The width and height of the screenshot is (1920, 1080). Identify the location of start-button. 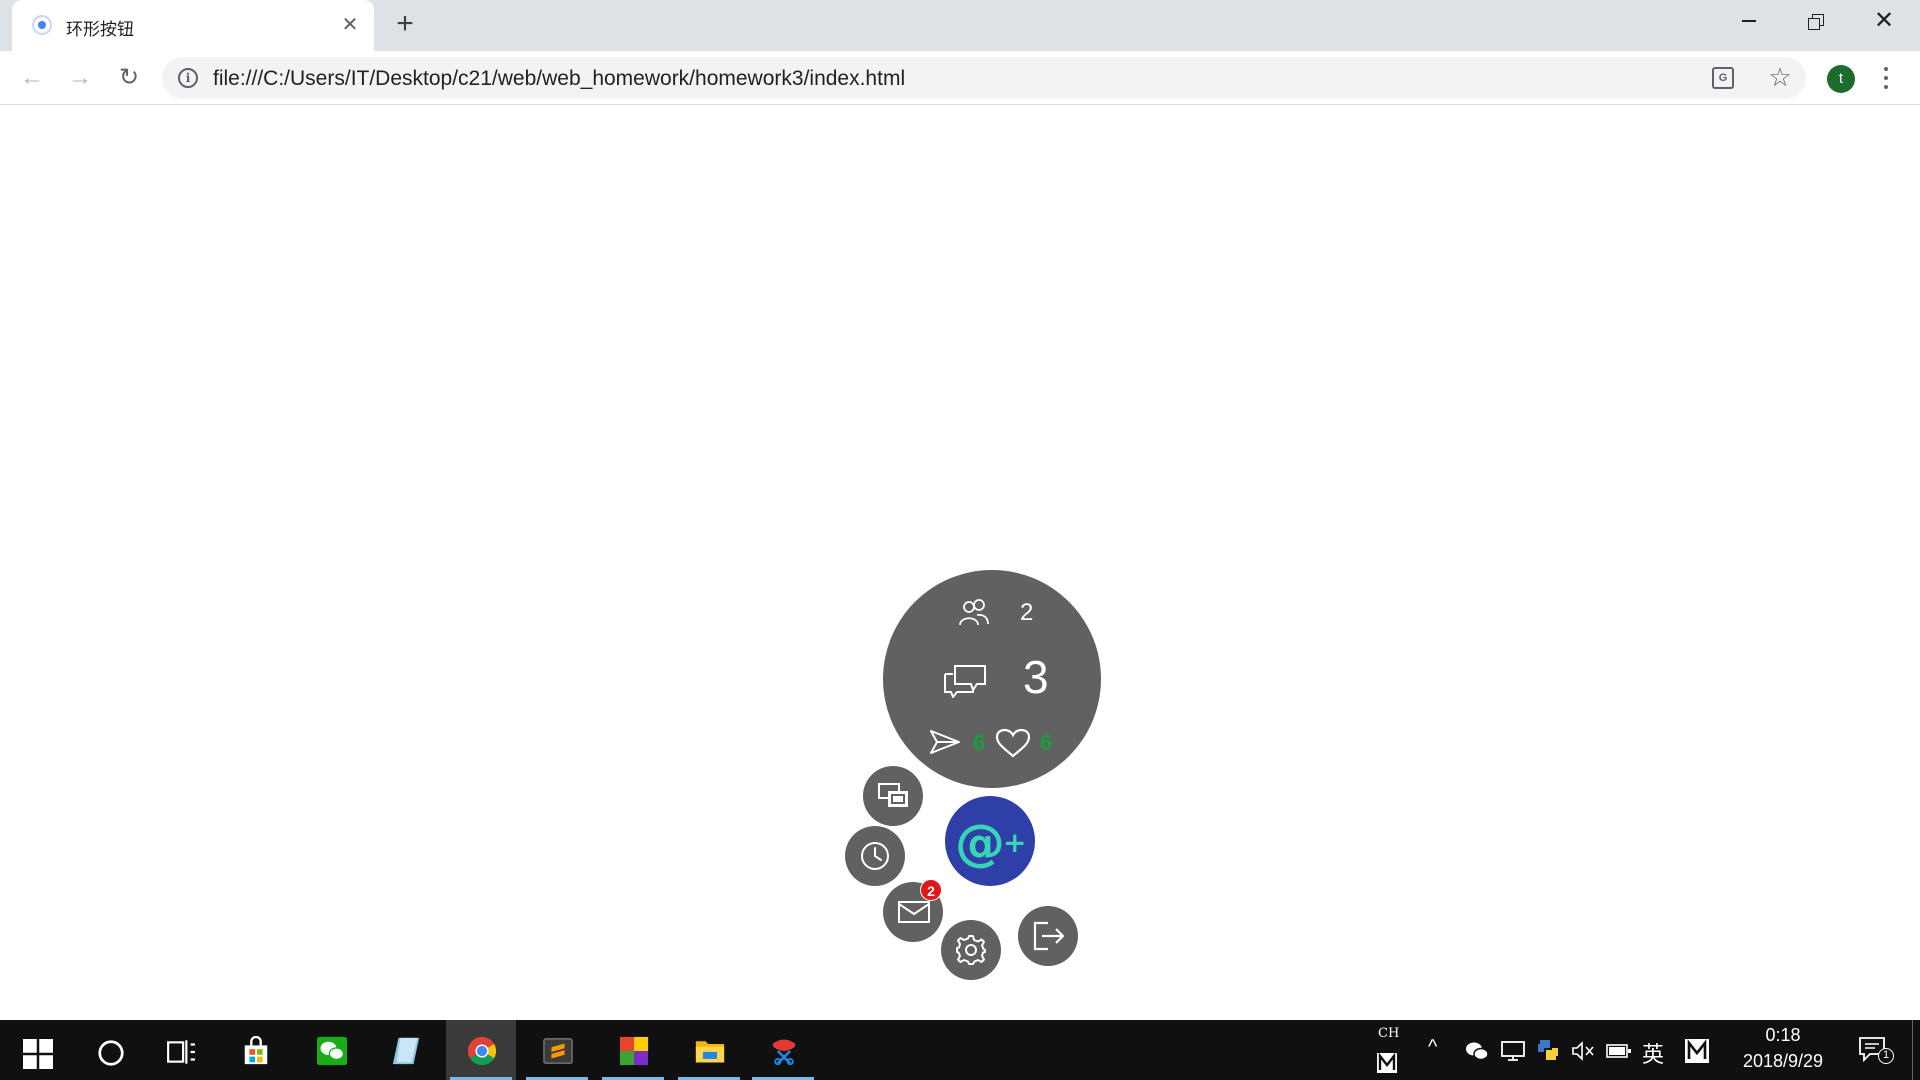
(35, 1050).